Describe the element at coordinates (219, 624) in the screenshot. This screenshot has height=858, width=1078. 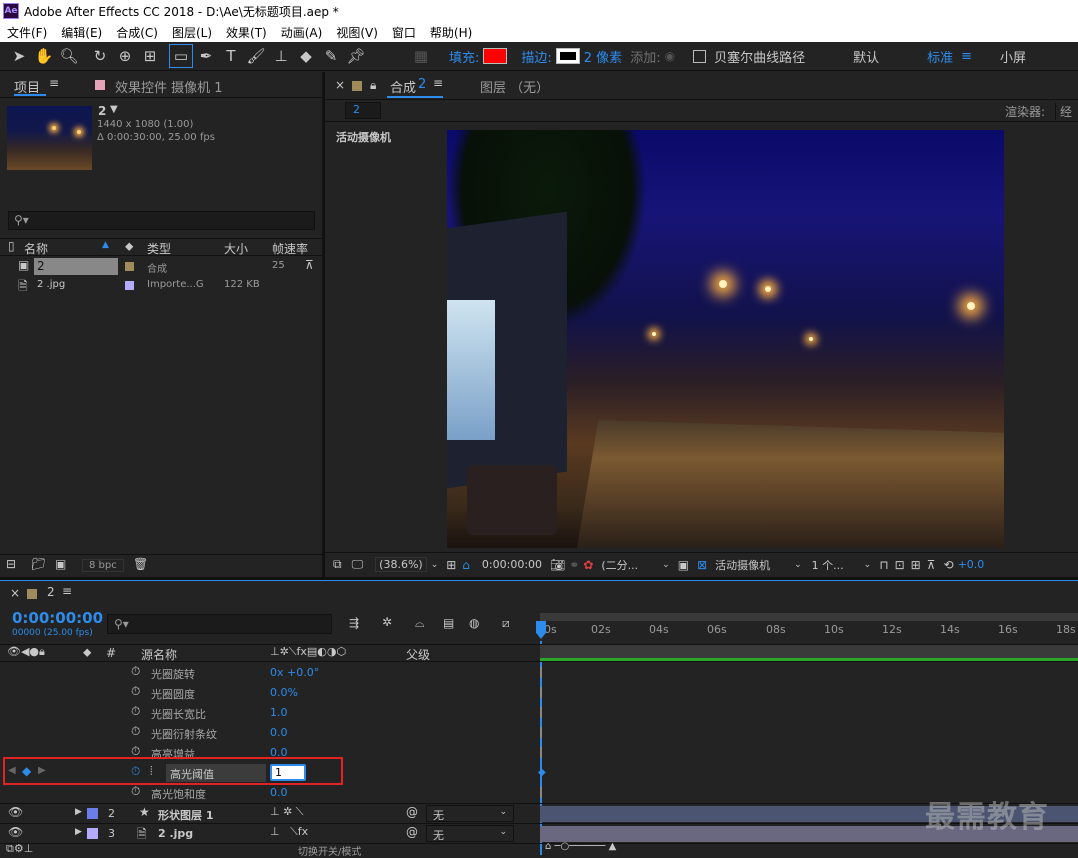
I see `timeline-search-input: ⚲▾` at that location.